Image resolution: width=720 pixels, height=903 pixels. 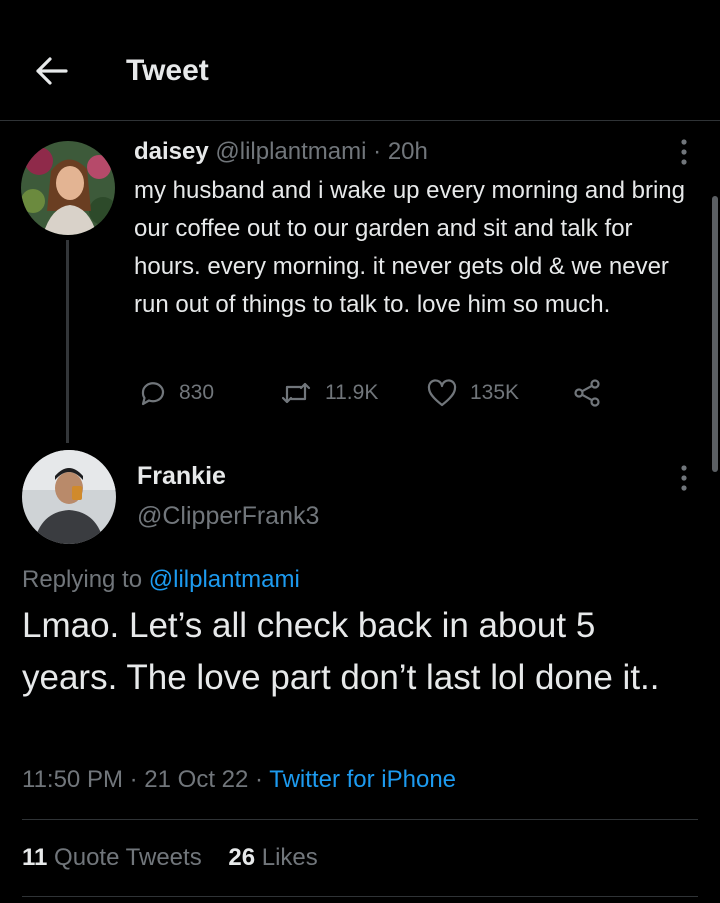 I want to click on tweet-time: 20h, so click(x=408, y=151).